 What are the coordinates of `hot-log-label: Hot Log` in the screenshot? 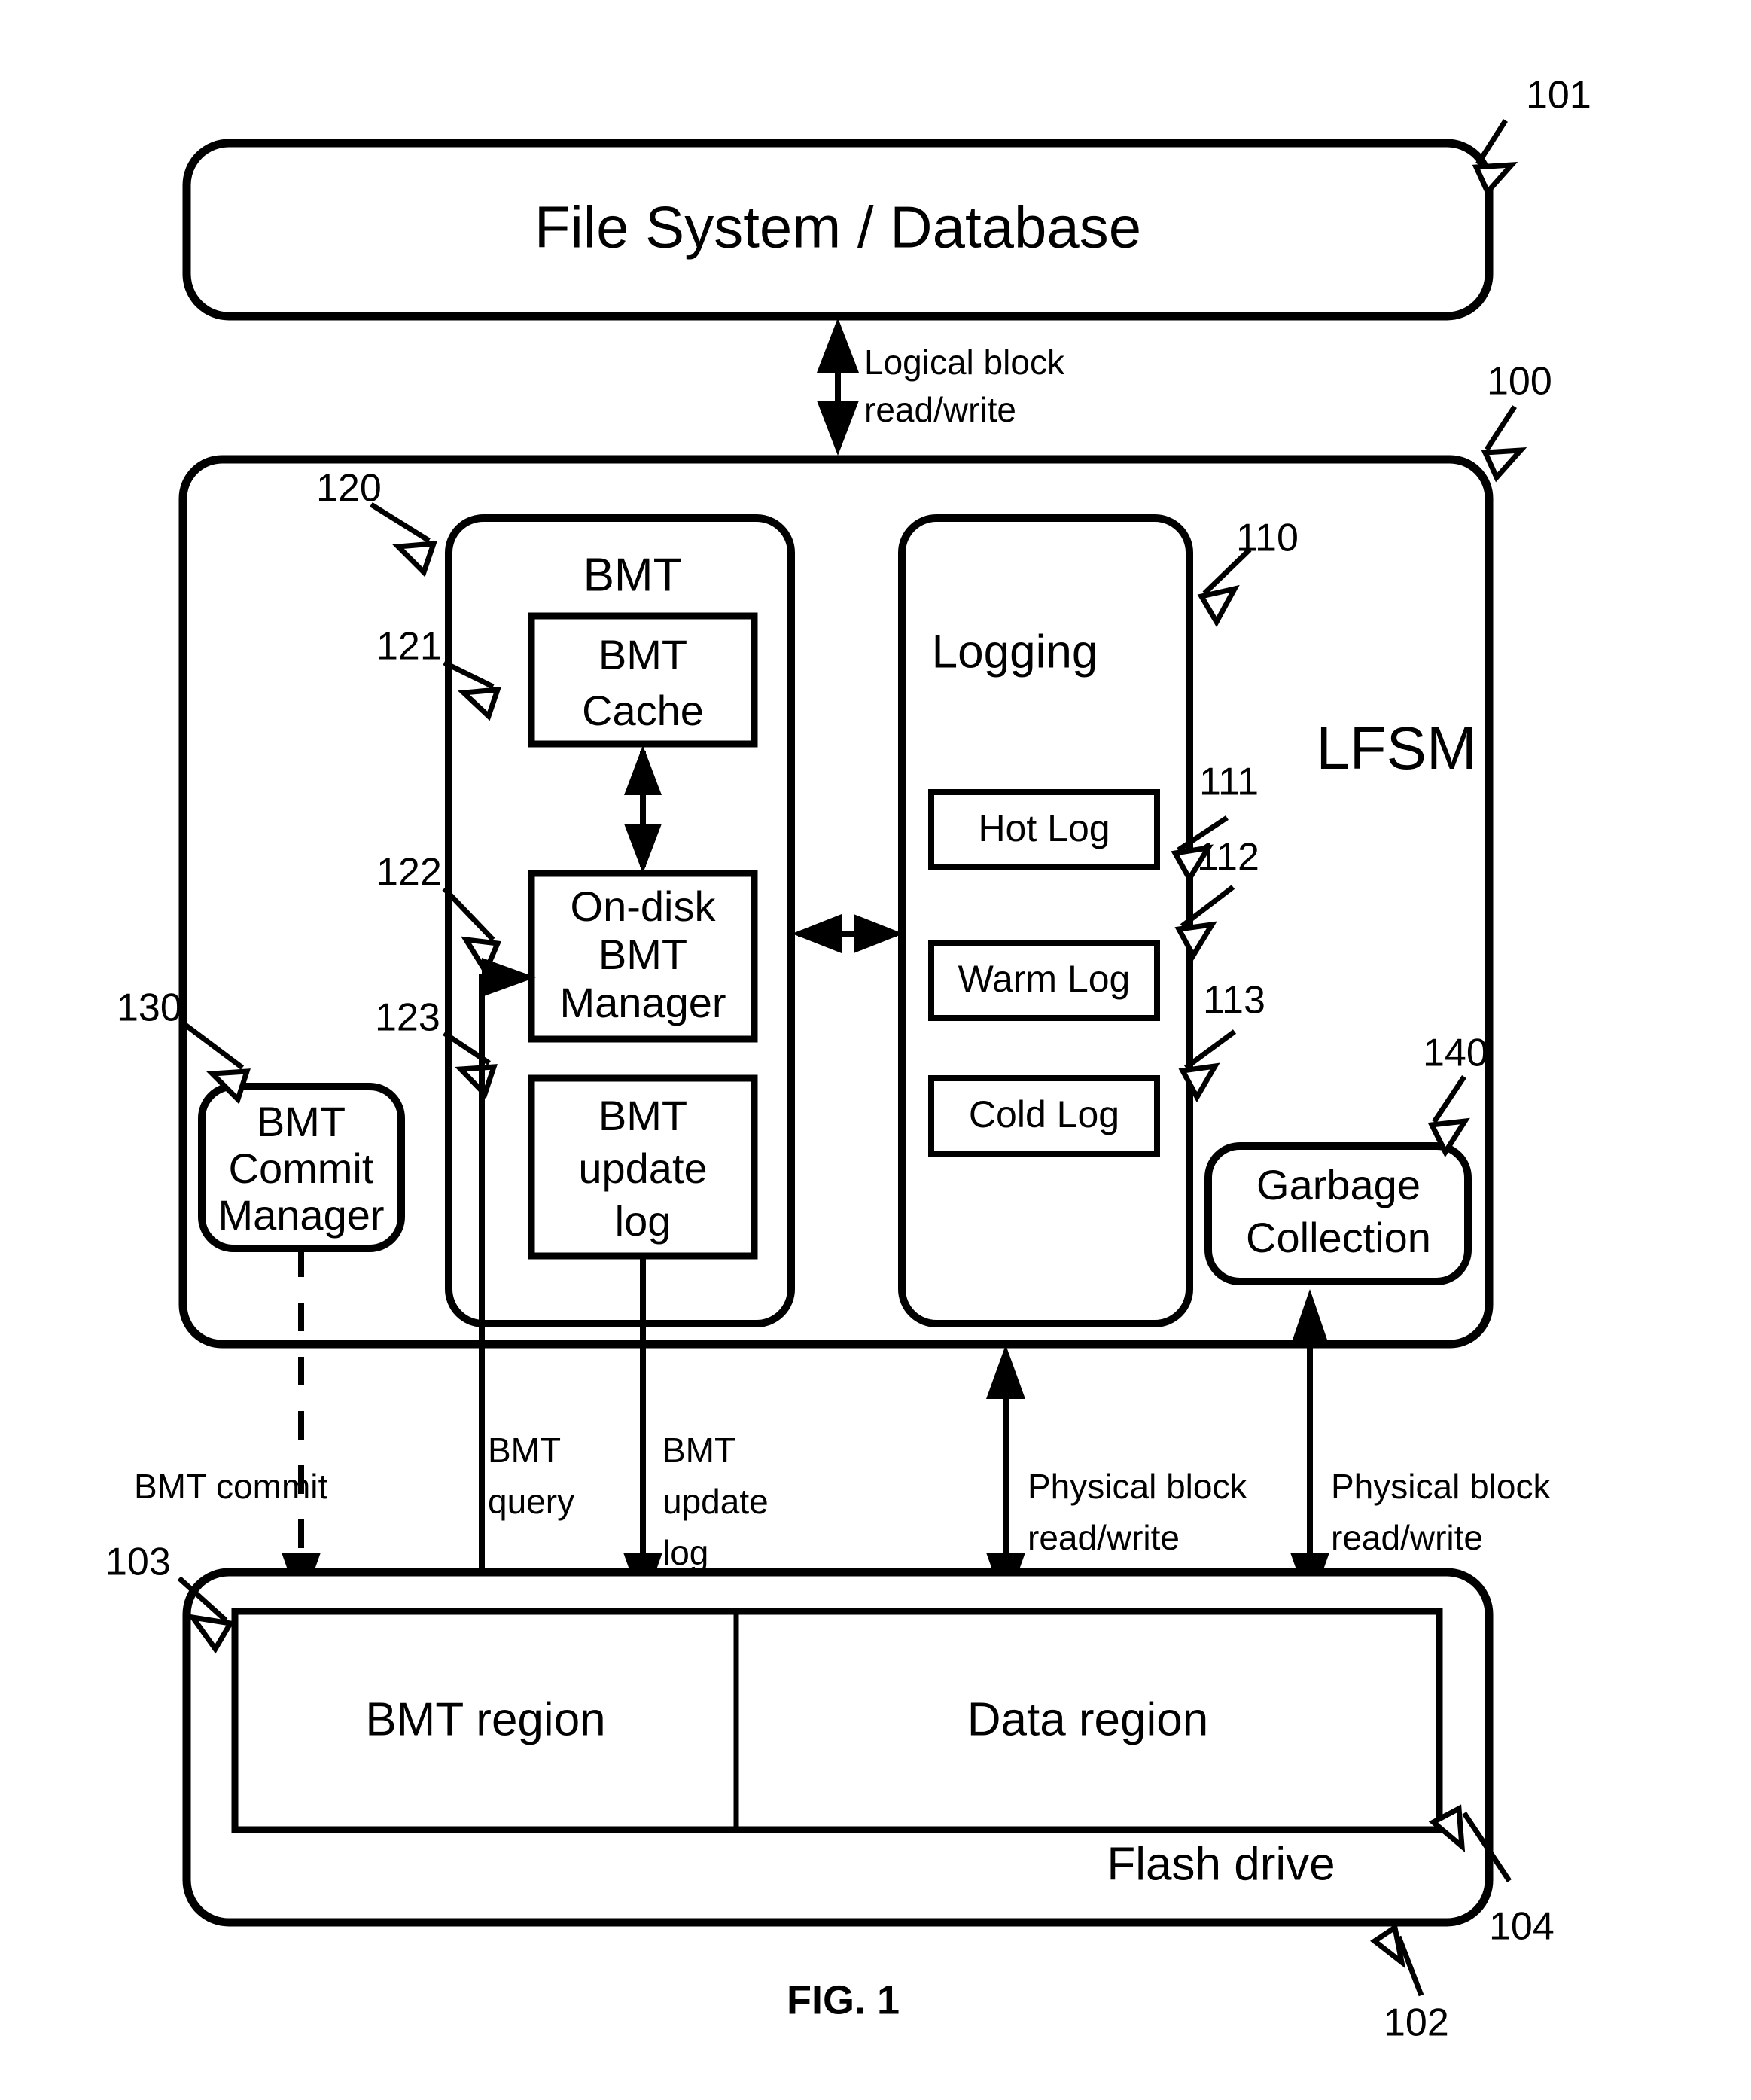 It's located at (1044, 828).